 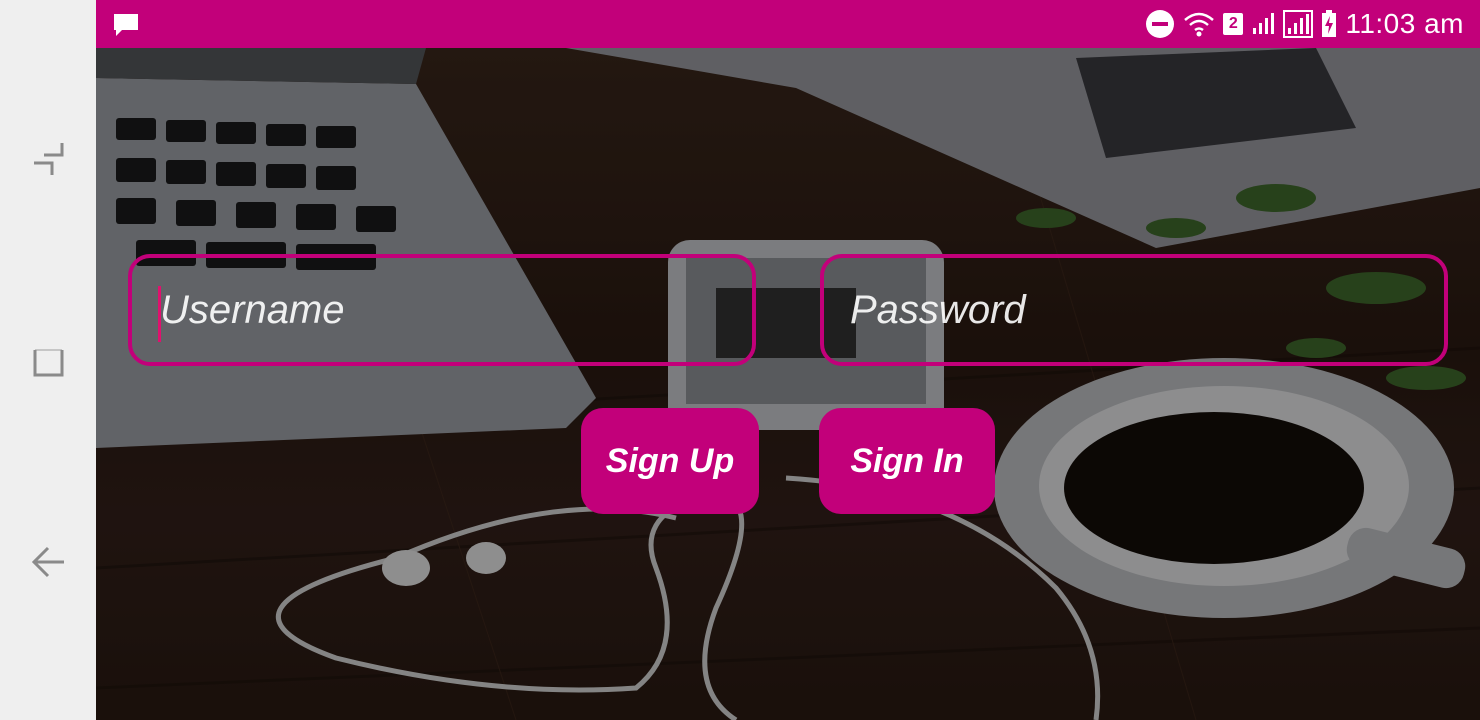 What do you see at coordinates (48, 363) in the screenshot?
I see `home-icon` at bounding box center [48, 363].